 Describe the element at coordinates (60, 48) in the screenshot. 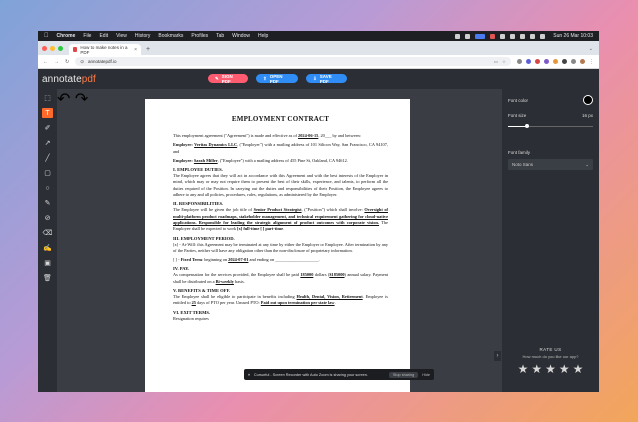

I see `maximize-window-icon` at that location.